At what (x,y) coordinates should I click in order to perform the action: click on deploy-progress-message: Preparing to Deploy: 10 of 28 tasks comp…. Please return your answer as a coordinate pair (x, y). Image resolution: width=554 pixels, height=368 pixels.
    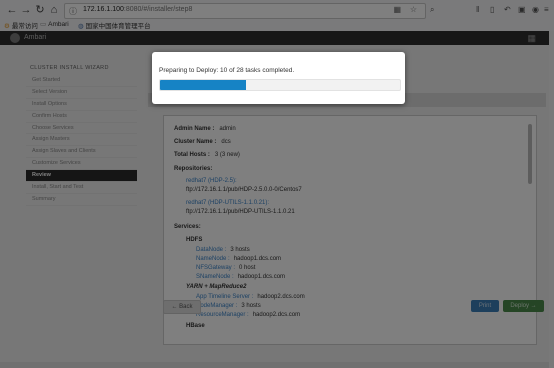
    Looking at the image, I should click on (227, 70).